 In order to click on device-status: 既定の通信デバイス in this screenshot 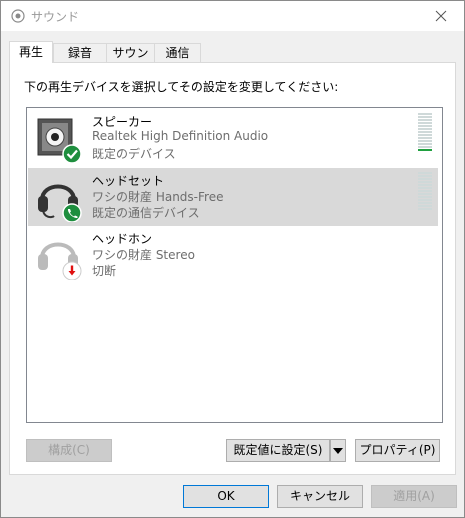, I will do `click(146, 213)`.